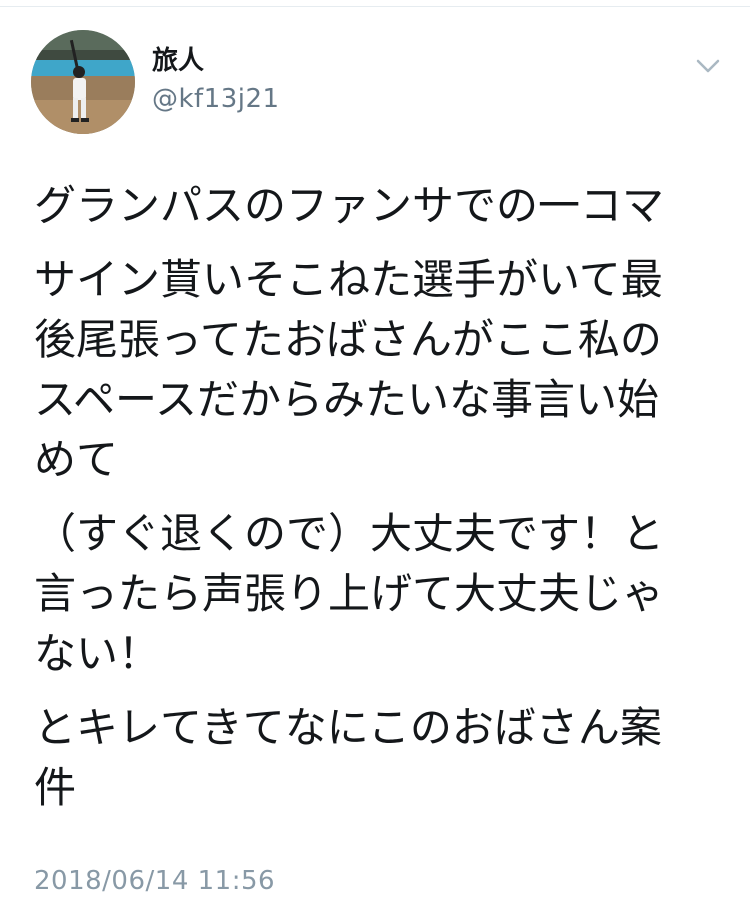 The image size is (750, 915). Describe the element at coordinates (348, 727) in the screenshot. I see `tweet-line: とキレてきてなにこのおばさん案` at that location.